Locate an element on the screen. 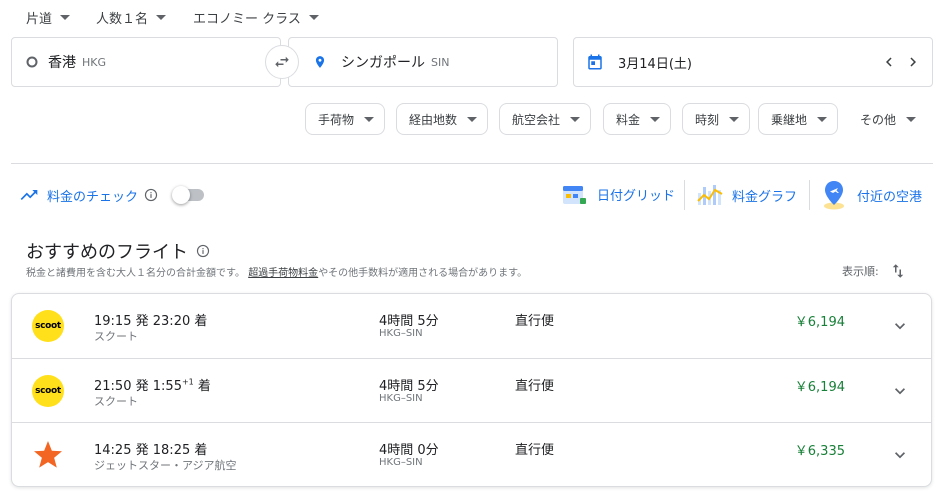 The width and height of the screenshot is (944, 503). swap-button is located at coordinates (282, 62).